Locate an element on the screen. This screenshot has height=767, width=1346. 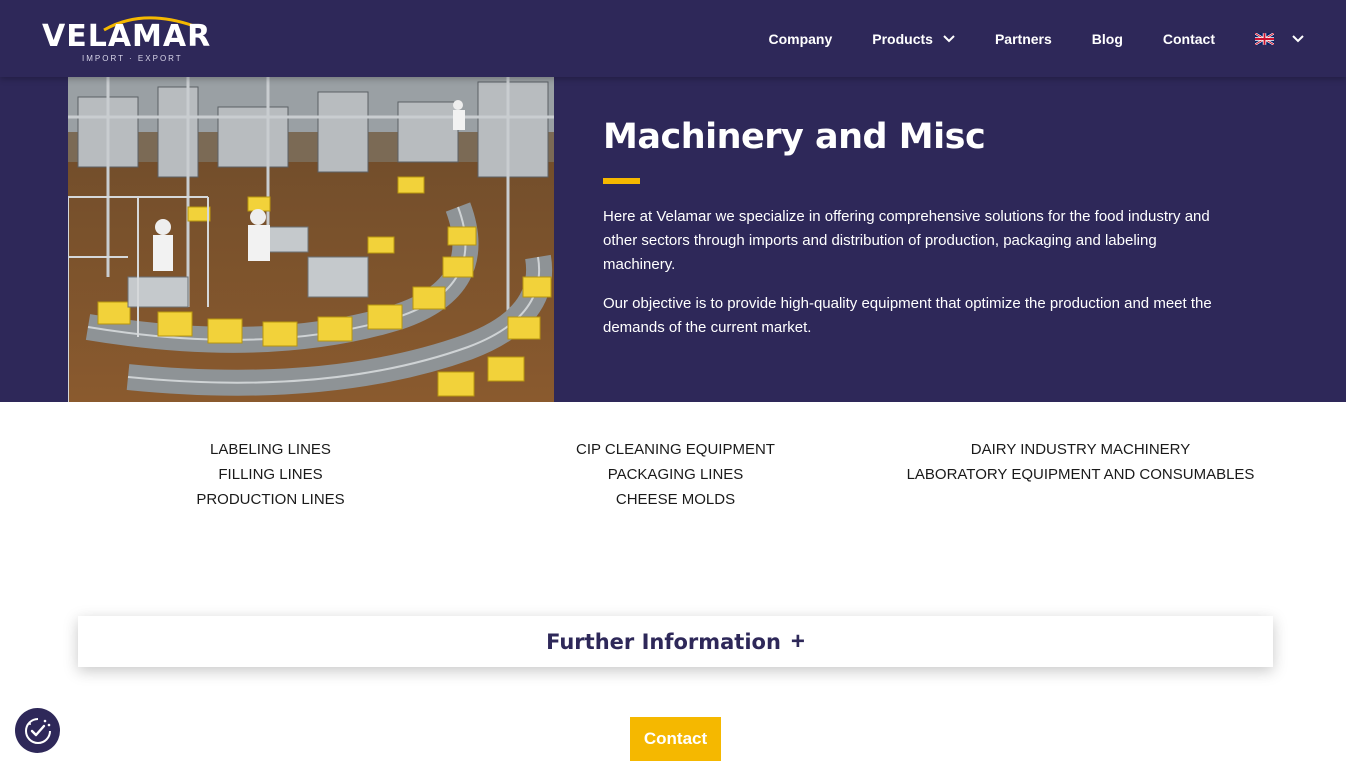
category-filling-lines: FILLING LINES is located at coordinates (270, 474).